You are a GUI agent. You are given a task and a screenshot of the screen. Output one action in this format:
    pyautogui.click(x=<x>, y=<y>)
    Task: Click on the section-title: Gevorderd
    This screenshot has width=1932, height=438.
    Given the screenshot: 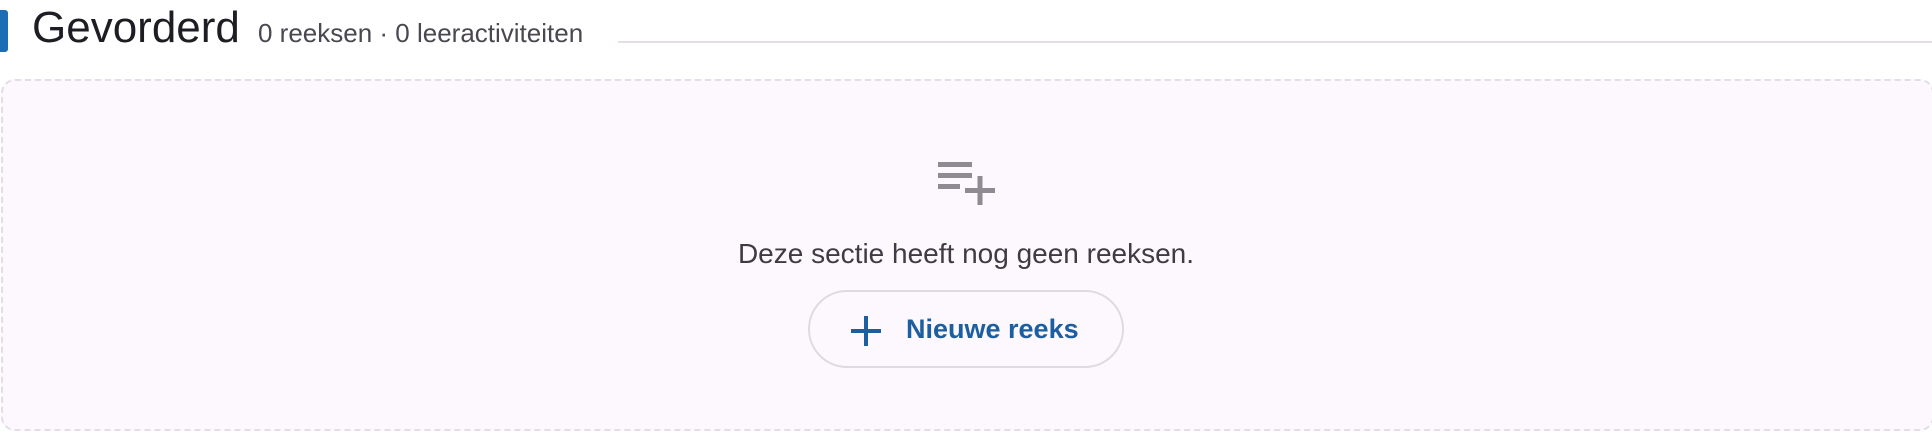 What is the action you would take?
    pyautogui.click(x=136, y=27)
    